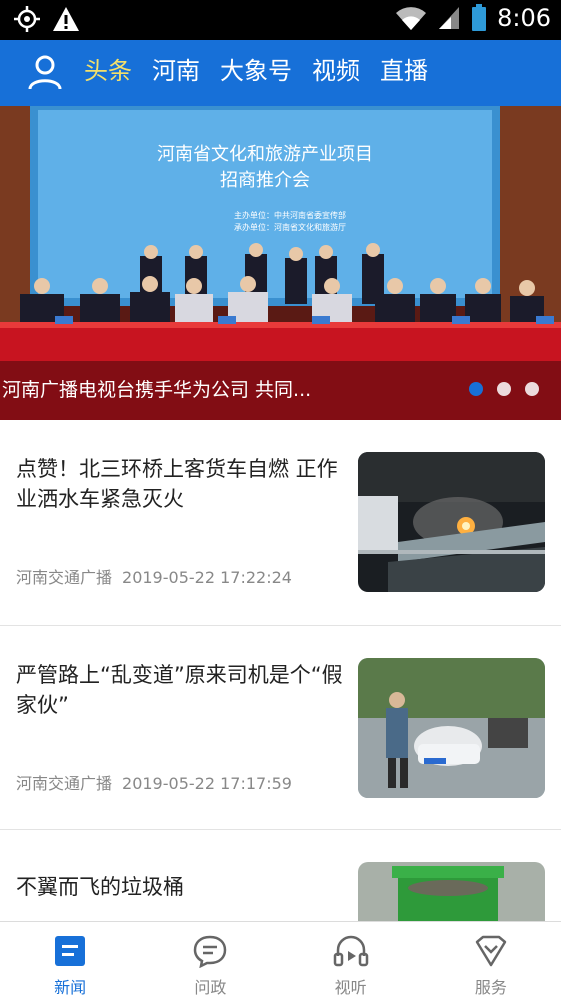 This screenshot has height=999, width=561. I want to click on tab-henan: 河南, so click(176, 71).